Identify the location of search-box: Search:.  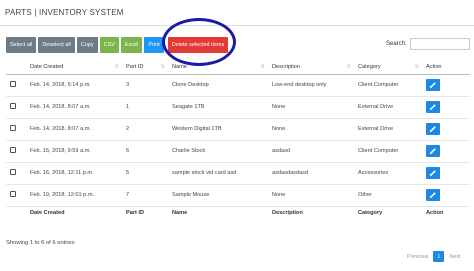
(428, 44).